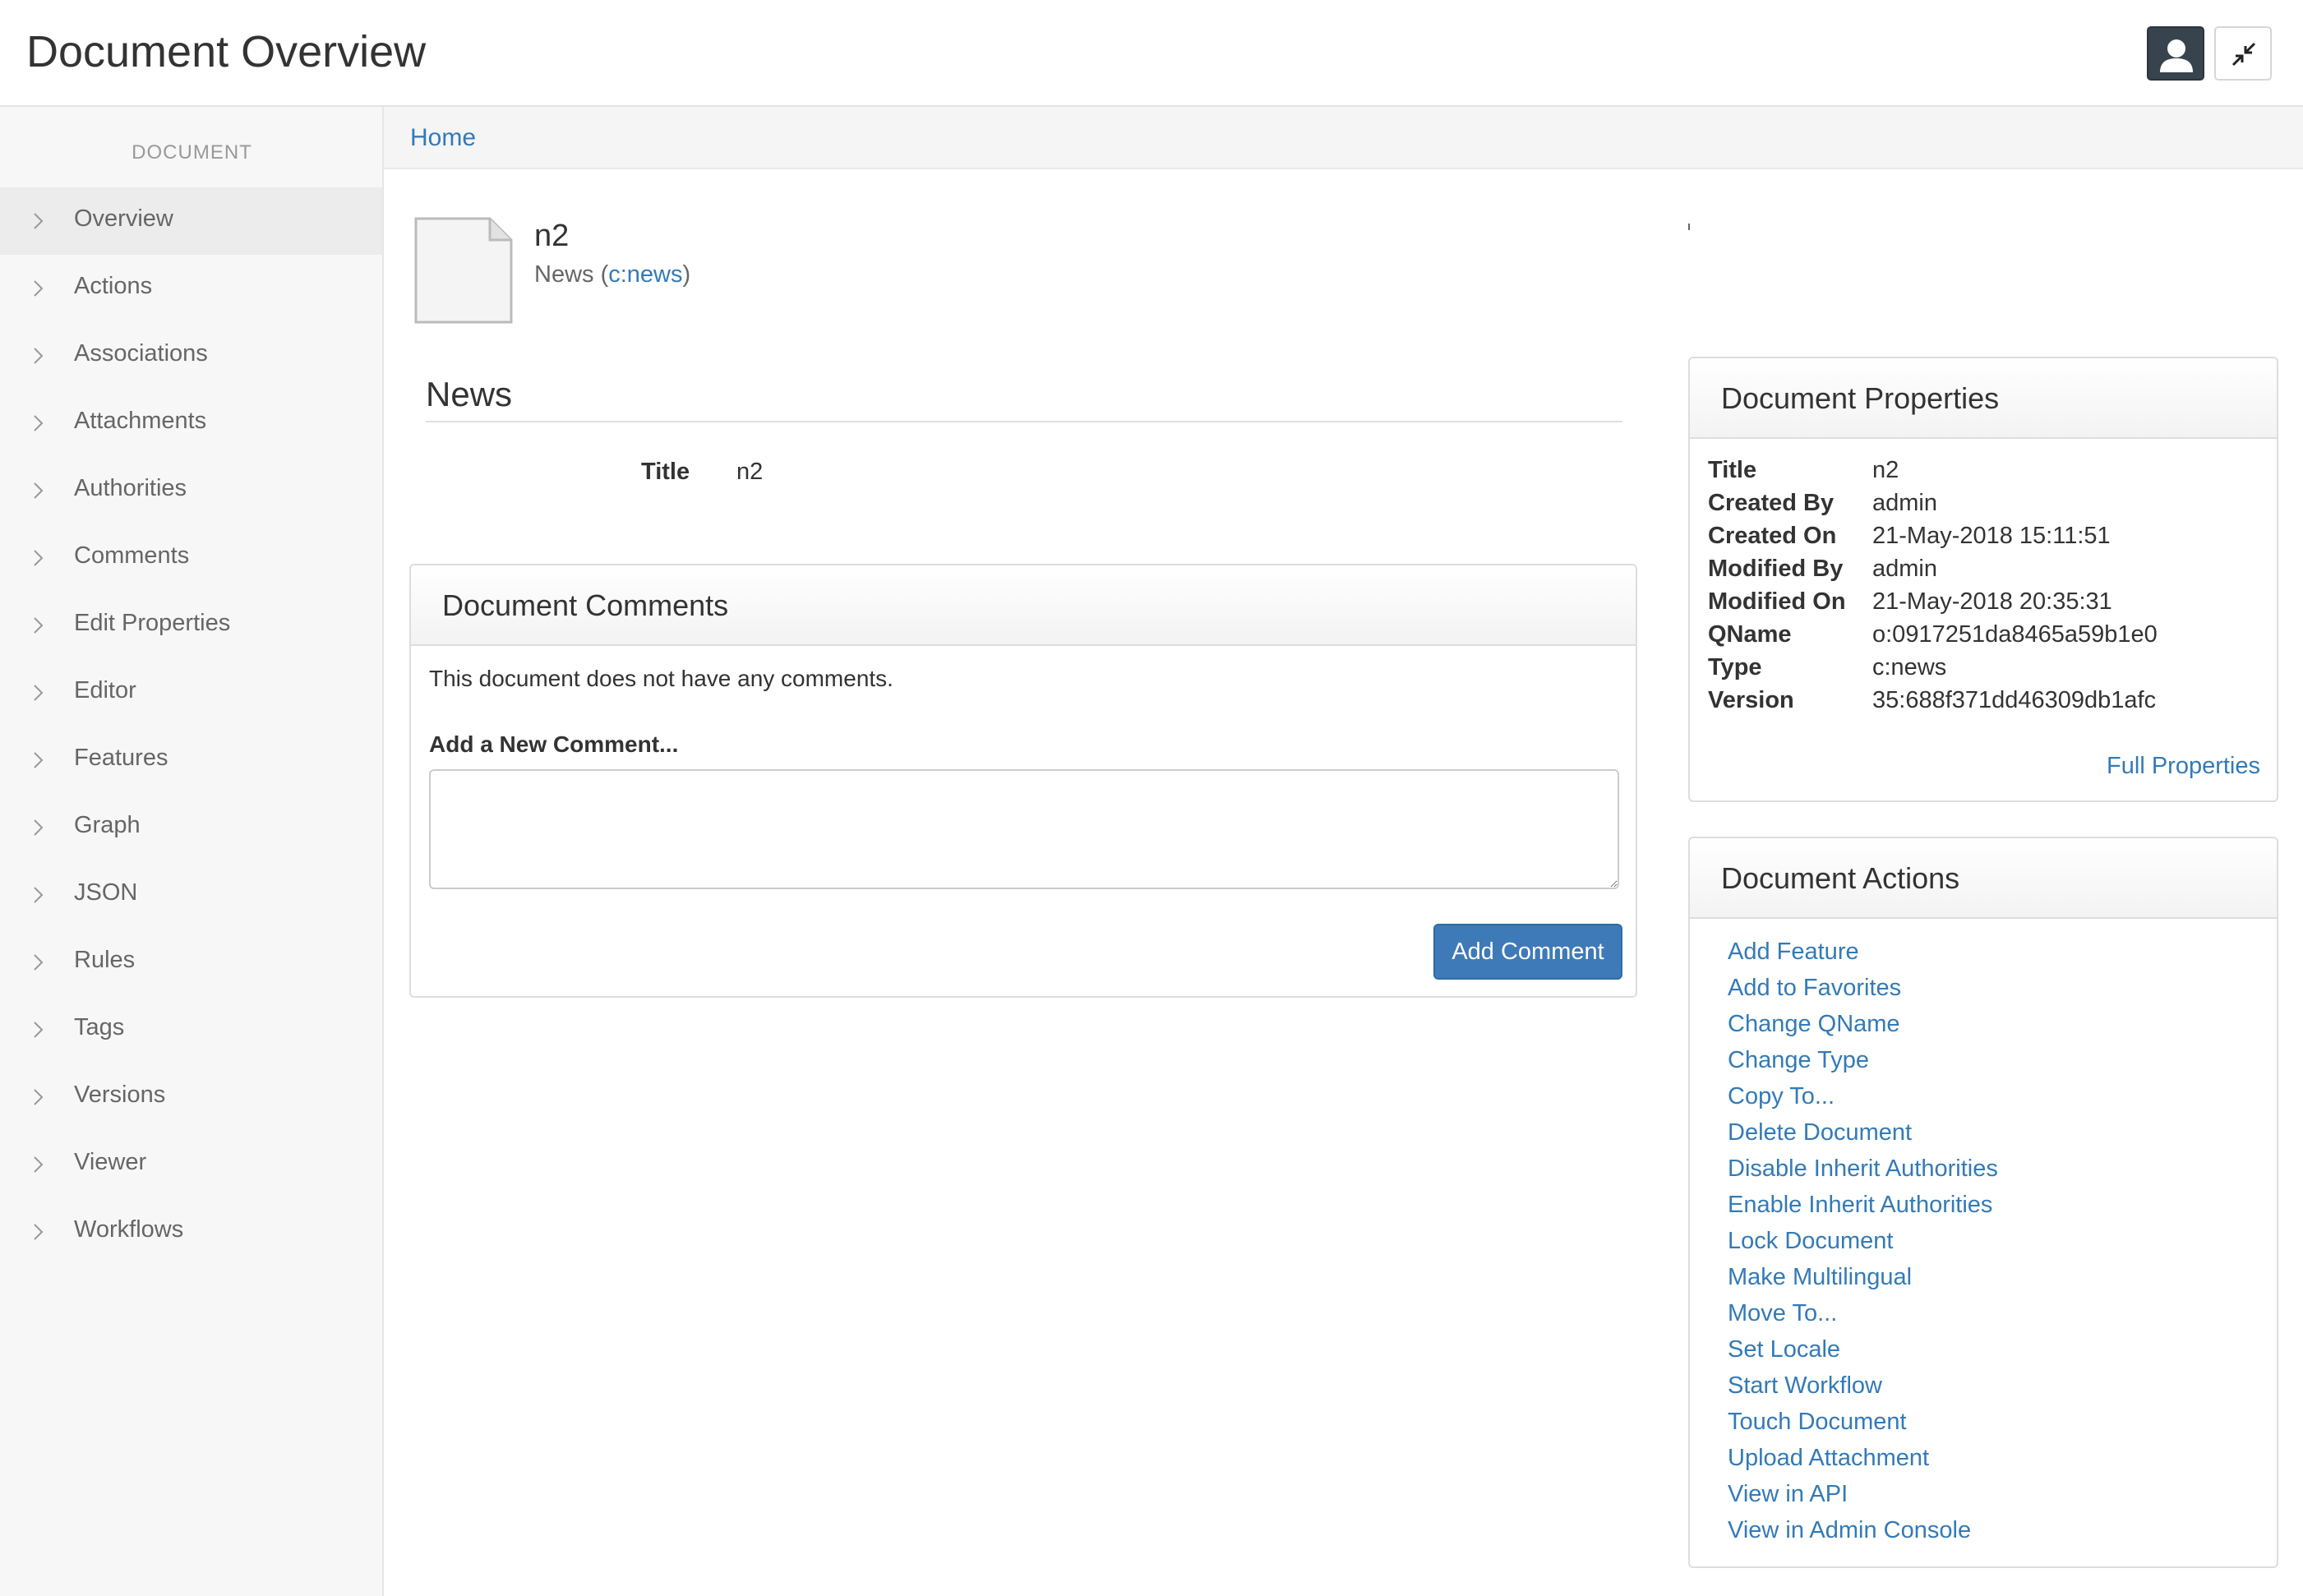 Image resolution: width=2303 pixels, height=1596 pixels. I want to click on action-link: View in Admin Console, so click(1849, 1530).